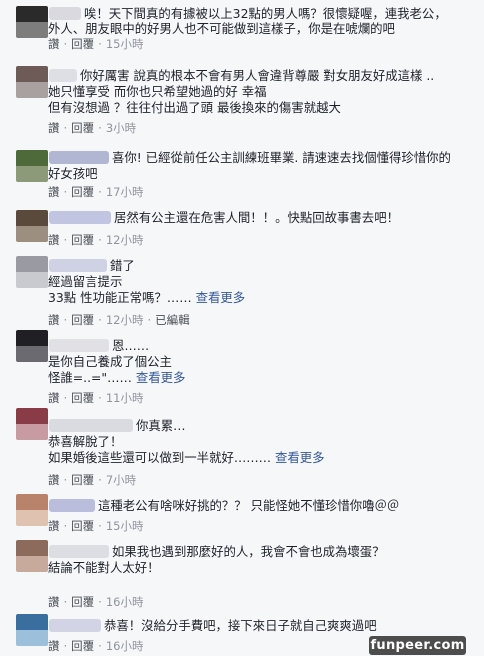  Describe the element at coordinates (95, 240) in the screenshot. I see `comment-actions: 讚 · 回覆 · 12小時` at that location.